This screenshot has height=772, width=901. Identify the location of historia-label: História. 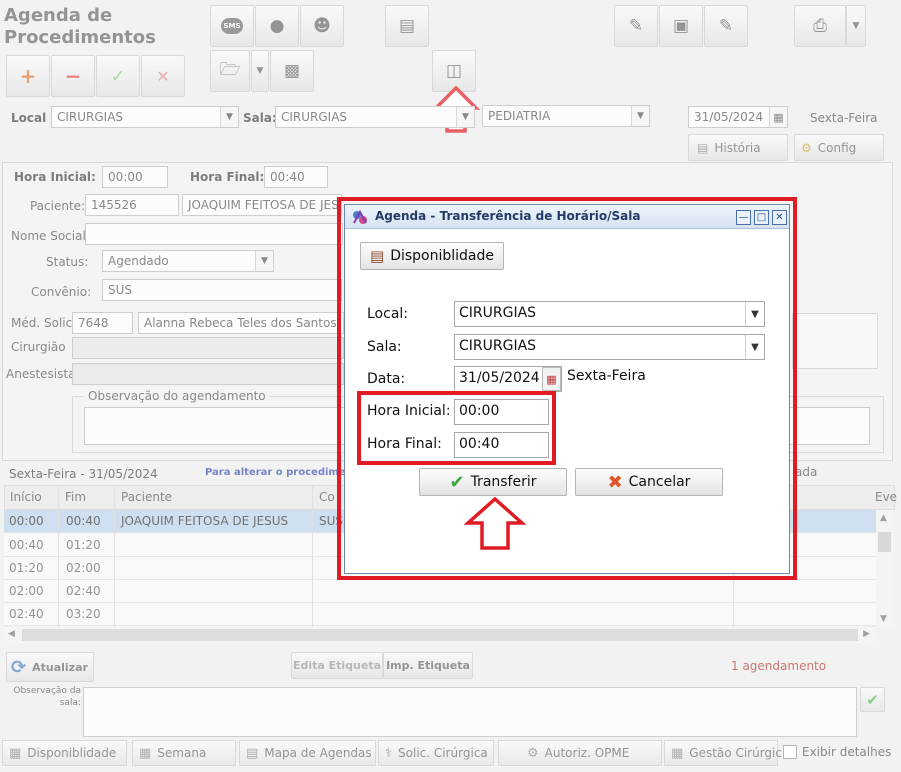
(737, 147).